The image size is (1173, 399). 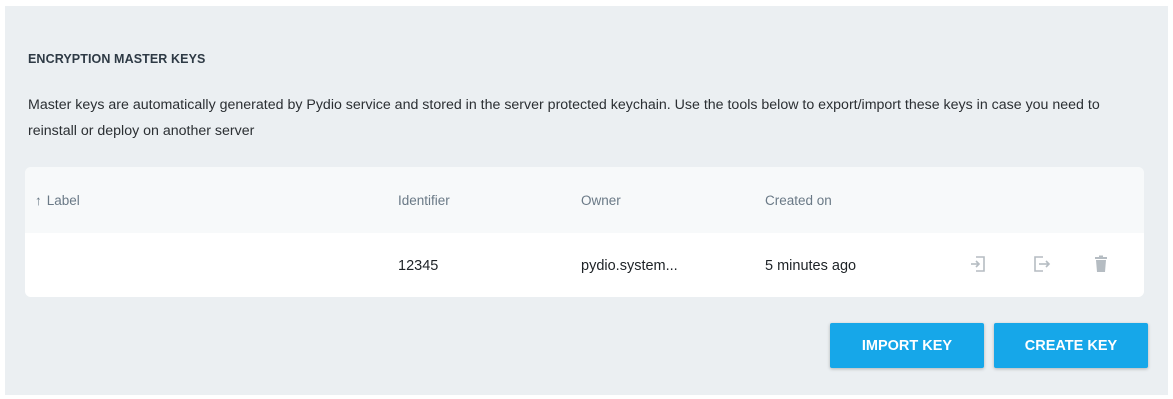 What do you see at coordinates (978, 264) in the screenshot?
I see `import-key-icon` at bounding box center [978, 264].